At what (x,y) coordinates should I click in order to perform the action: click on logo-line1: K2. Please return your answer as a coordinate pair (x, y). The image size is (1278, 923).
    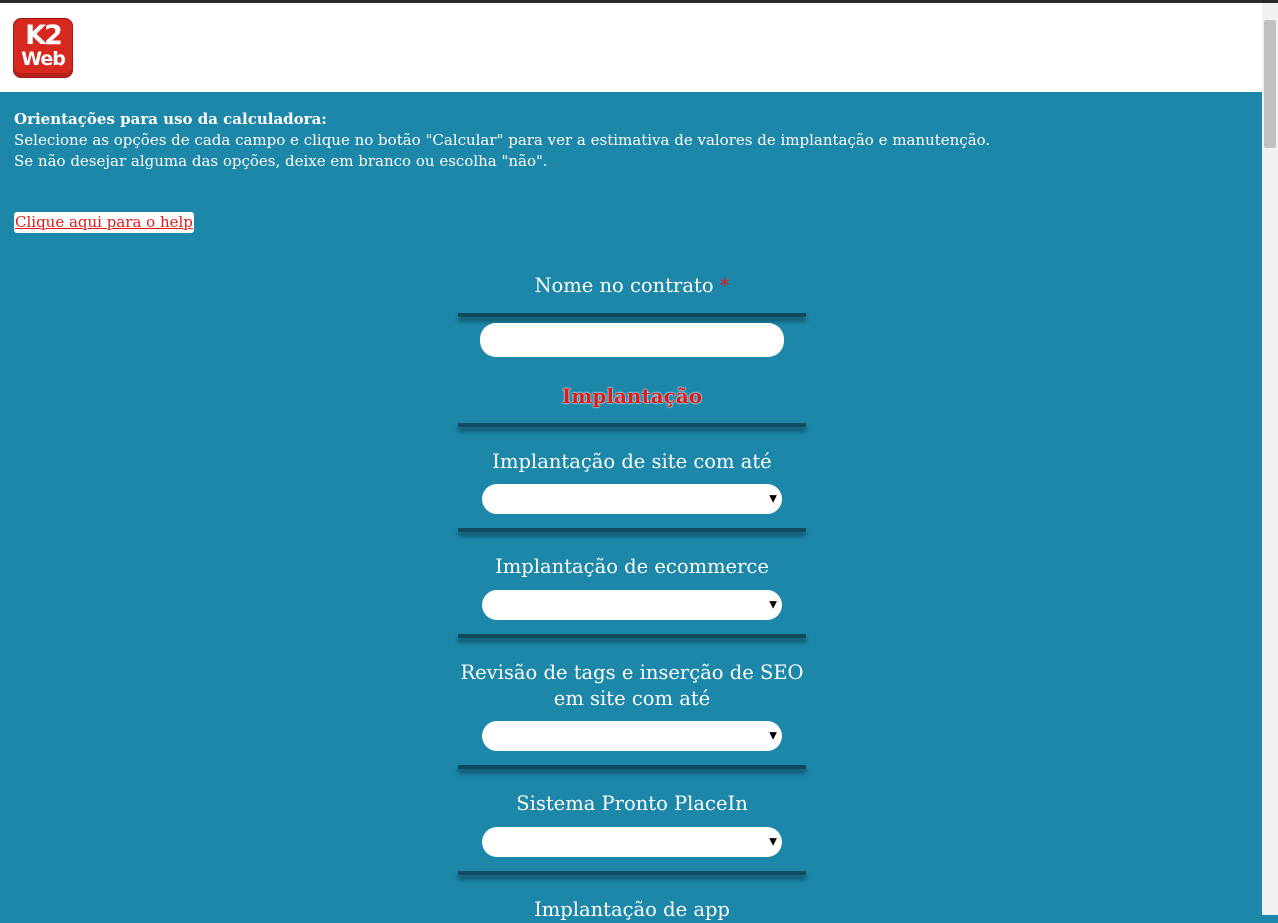
    Looking at the image, I should click on (44, 35).